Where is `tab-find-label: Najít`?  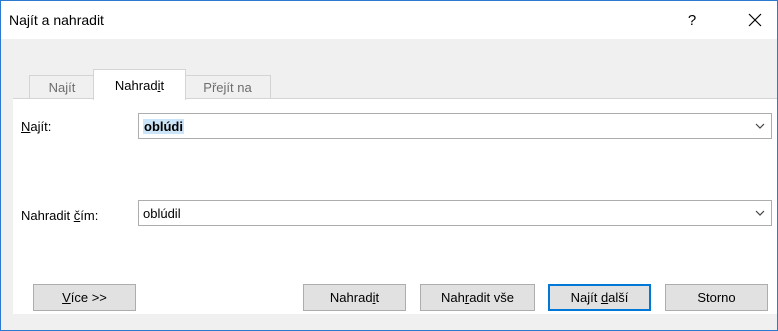 tab-find-label: Najít is located at coordinates (62, 87).